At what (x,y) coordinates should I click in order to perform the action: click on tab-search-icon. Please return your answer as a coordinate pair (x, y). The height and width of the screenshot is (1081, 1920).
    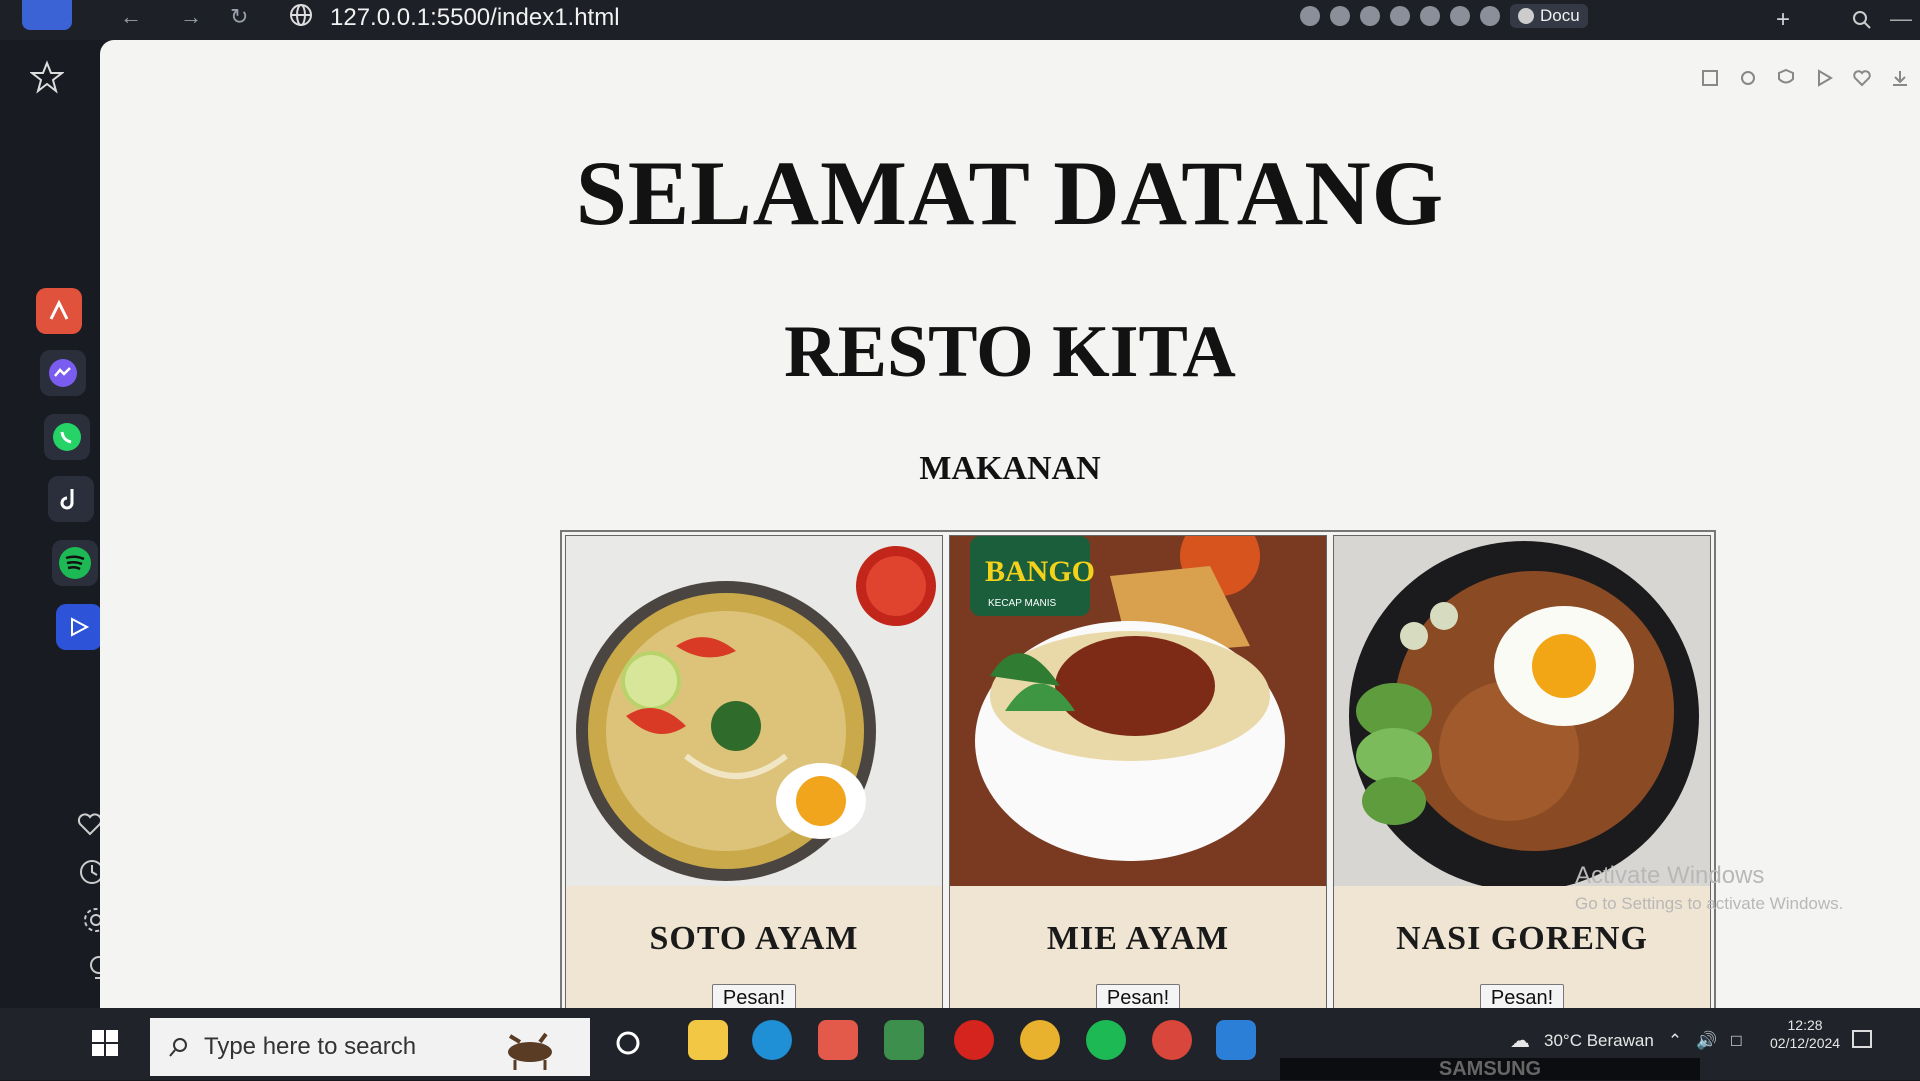
    Looking at the image, I should click on (1862, 20).